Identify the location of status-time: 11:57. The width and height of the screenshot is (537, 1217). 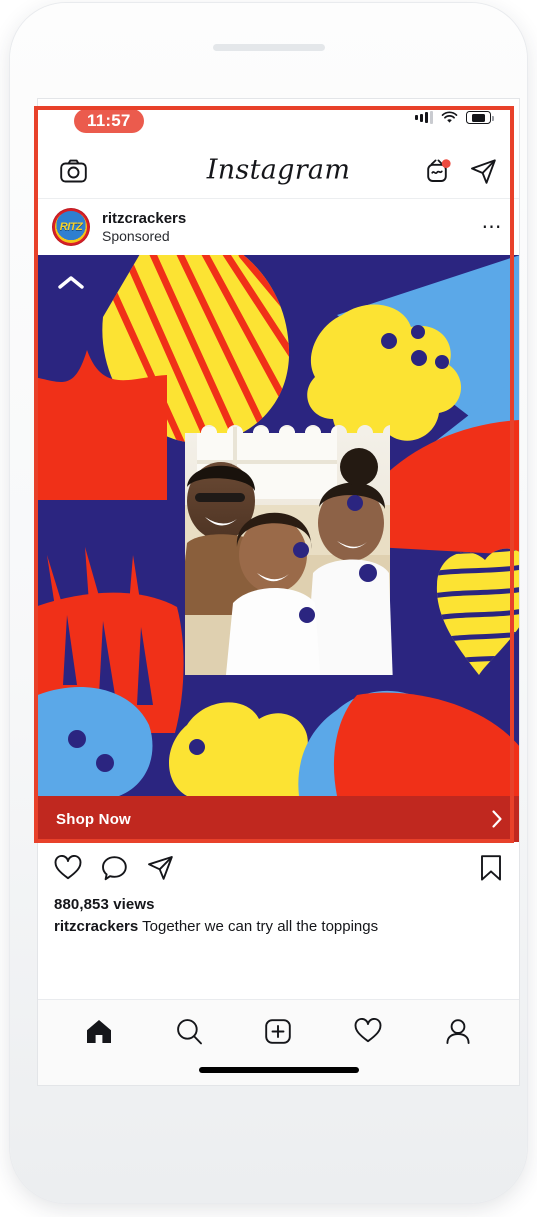
(109, 121).